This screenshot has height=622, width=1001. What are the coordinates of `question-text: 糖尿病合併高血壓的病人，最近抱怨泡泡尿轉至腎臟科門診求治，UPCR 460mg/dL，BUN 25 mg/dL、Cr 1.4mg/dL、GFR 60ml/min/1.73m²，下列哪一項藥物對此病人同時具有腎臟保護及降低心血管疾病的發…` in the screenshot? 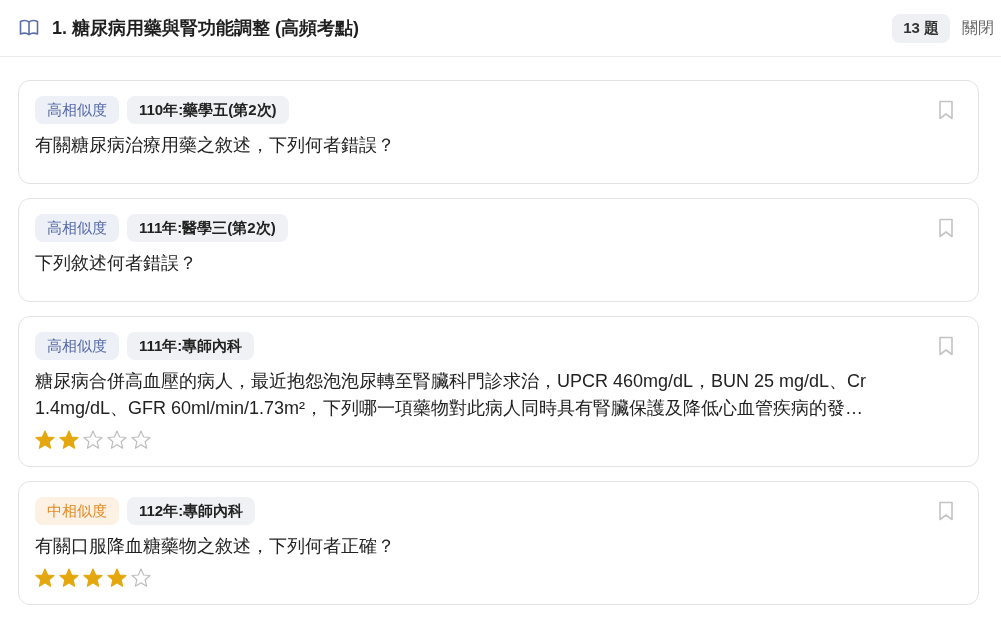 It's located at (451, 395).